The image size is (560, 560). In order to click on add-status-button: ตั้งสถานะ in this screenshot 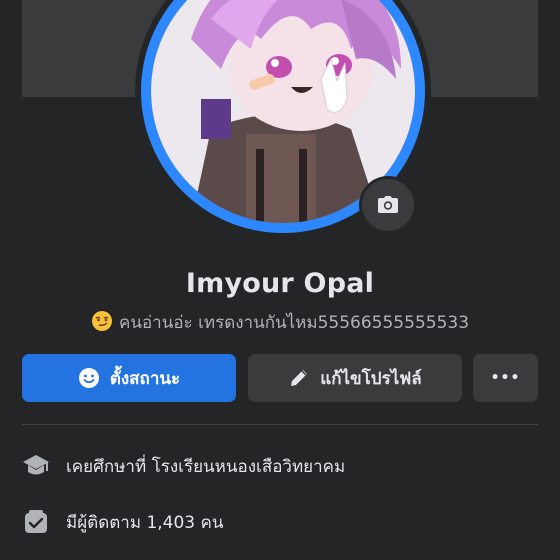, I will do `click(129, 378)`.